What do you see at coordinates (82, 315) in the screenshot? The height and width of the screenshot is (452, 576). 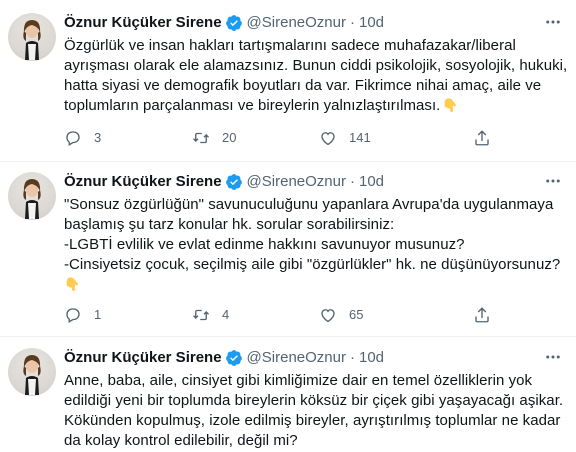 I see `reply-button: 1` at bounding box center [82, 315].